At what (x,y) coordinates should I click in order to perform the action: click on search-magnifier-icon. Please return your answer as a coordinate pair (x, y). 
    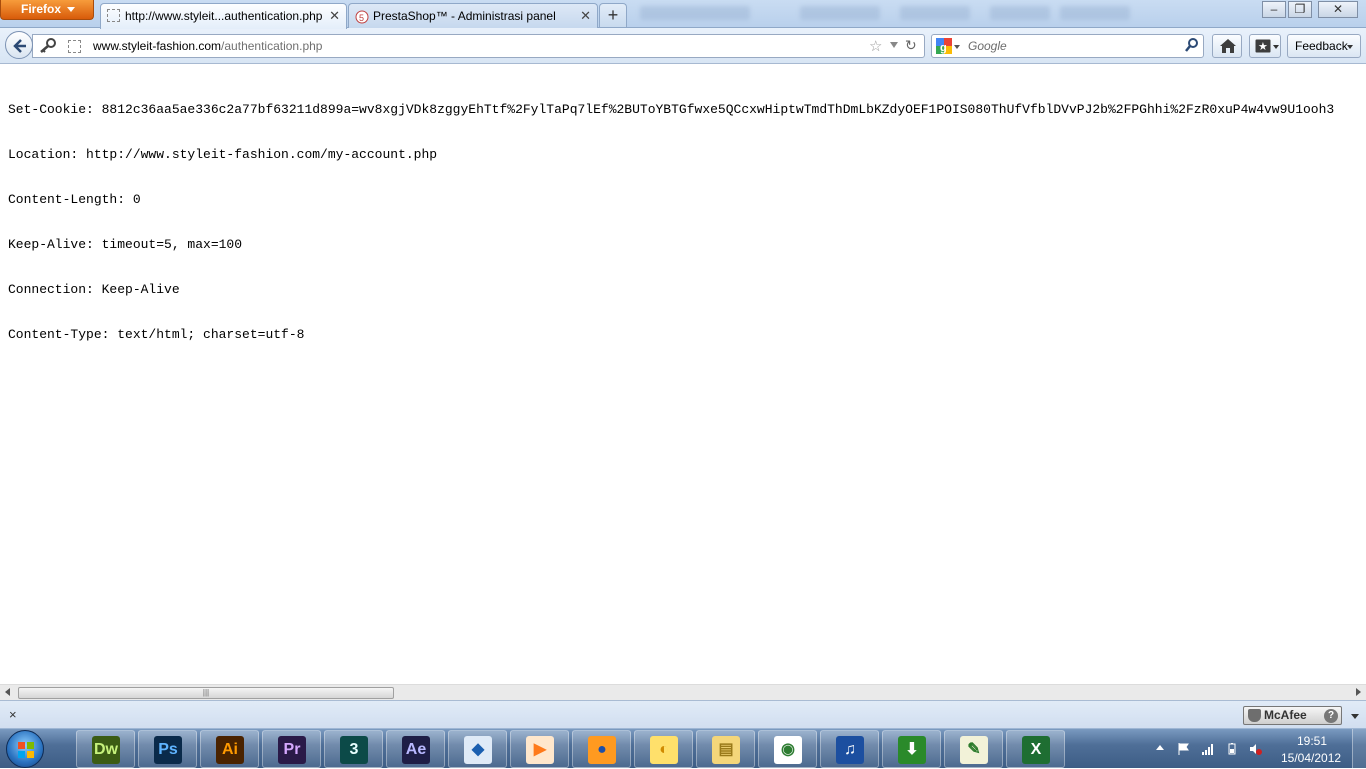
    Looking at the image, I should click on (1192, 46).